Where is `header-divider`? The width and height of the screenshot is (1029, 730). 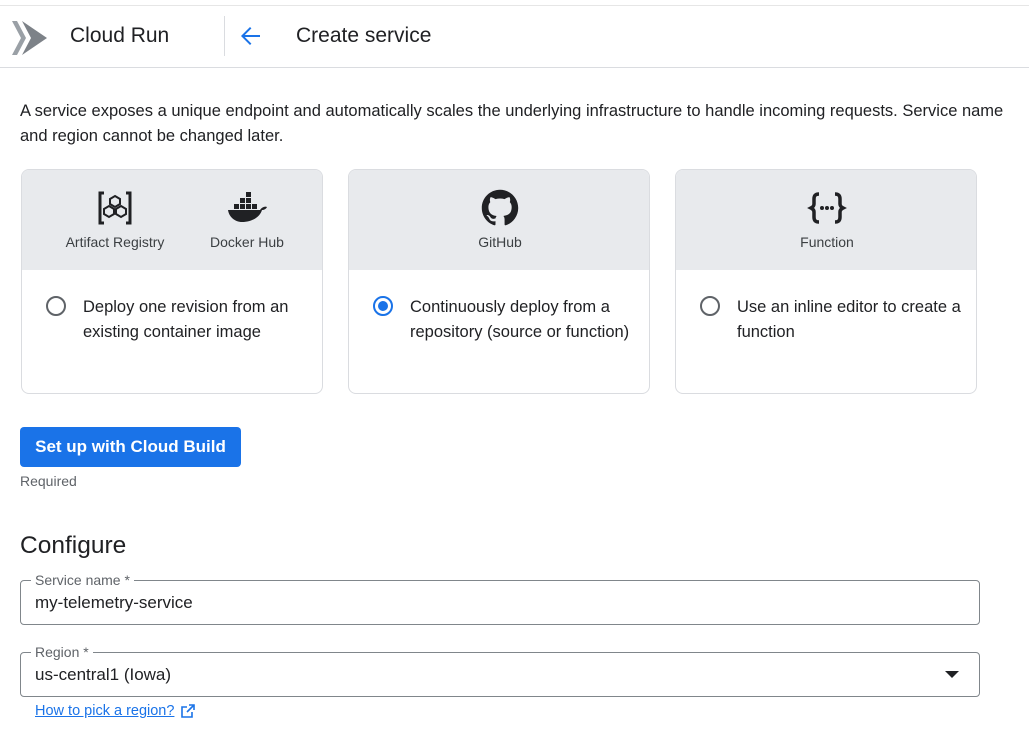
header-divider is located at coordinates (224, 36).